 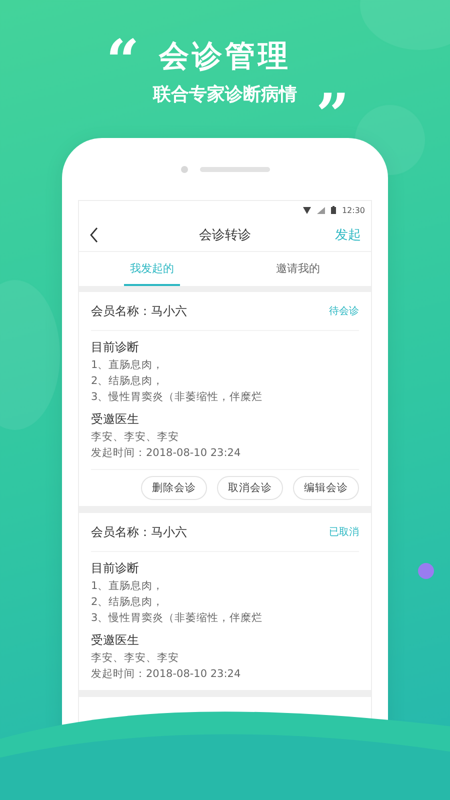 What do you see at coordinates (123, 61) in the screenshot?
I see `quote-mark: “` at bounding box center [123, 61].